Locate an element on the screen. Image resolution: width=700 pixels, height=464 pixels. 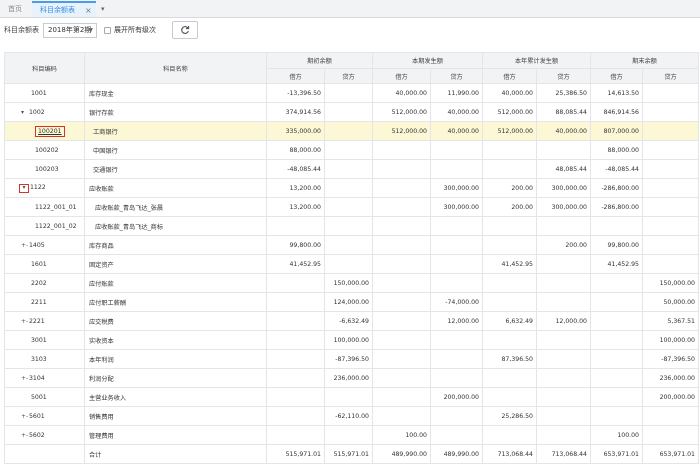
table-row: 1601 固定资产 41,452.95 41,452.95 41,452.95 is located at coordinates (351, 264).